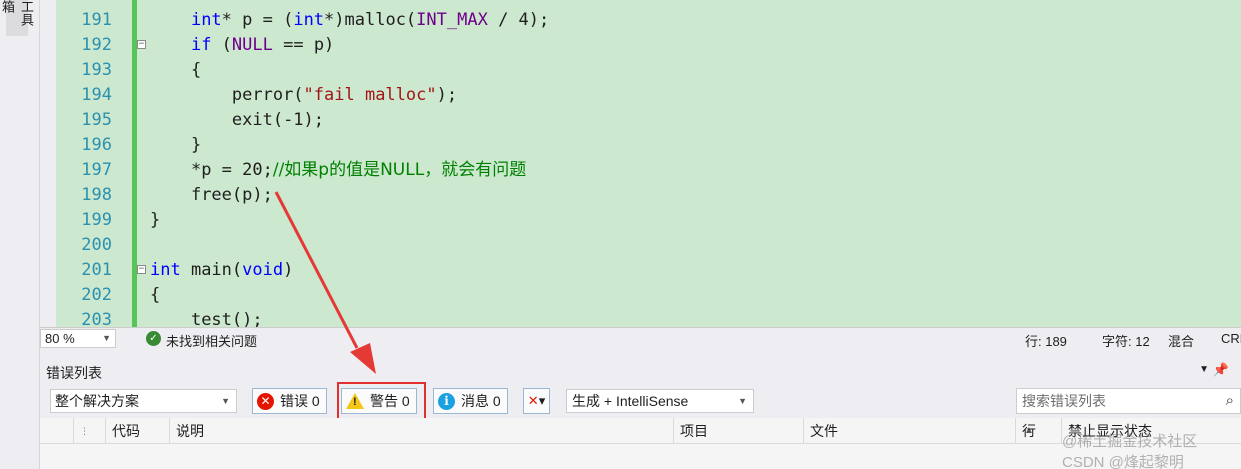 This screenshot has width=1241, height=469. What do you see at coordinates (640, 70) in the screenshot?
I see `code-line: 193 {` at bounding box center [640, 70].